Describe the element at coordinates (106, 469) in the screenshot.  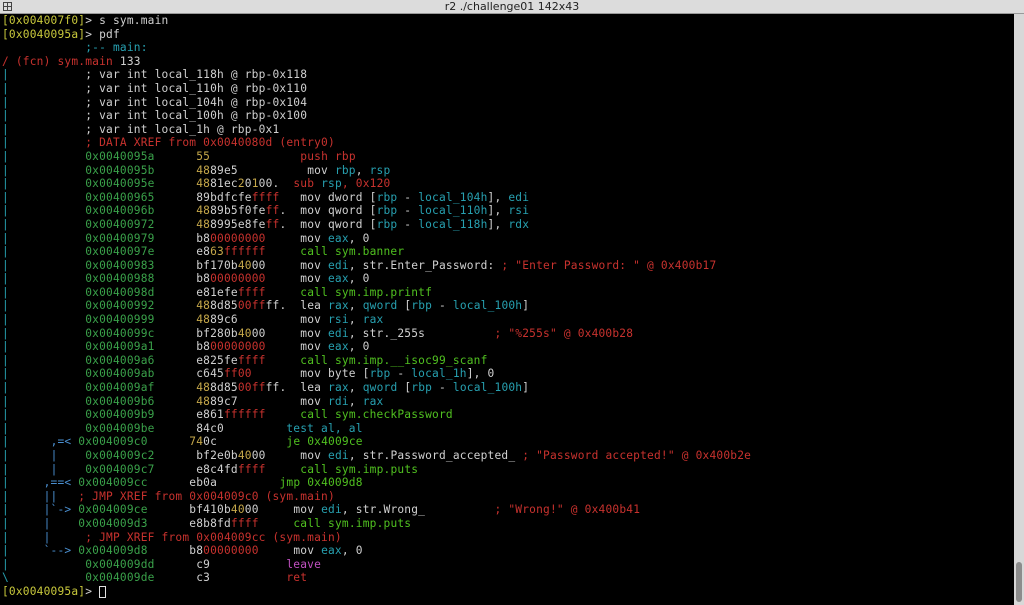
I see `terminal-text: 0x004009c7` at that location.